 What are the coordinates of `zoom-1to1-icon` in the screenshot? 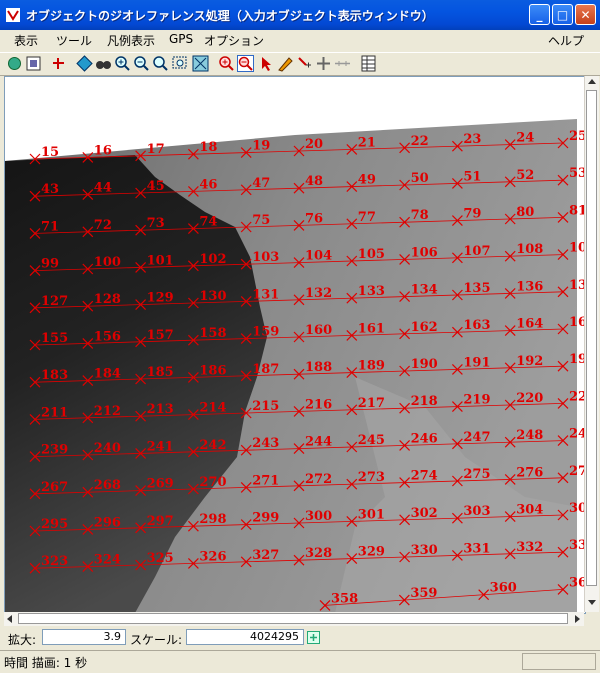 It's located at (160, 63).